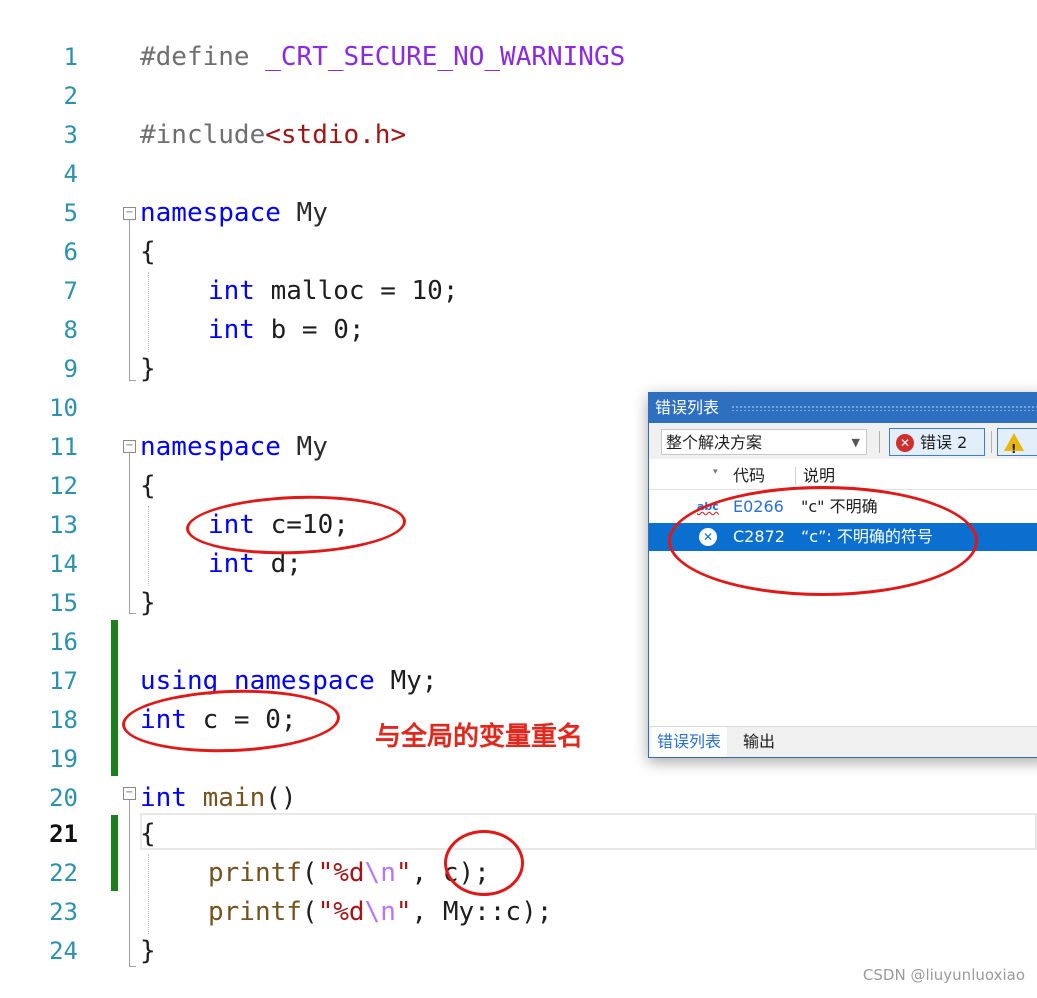 Image resolution: width=1037 pixels, height=998 pixels. I want to click on error-list-toolbar: 整个解决方案 ▼ ✕ 错误 2 !, so click(843, 441).